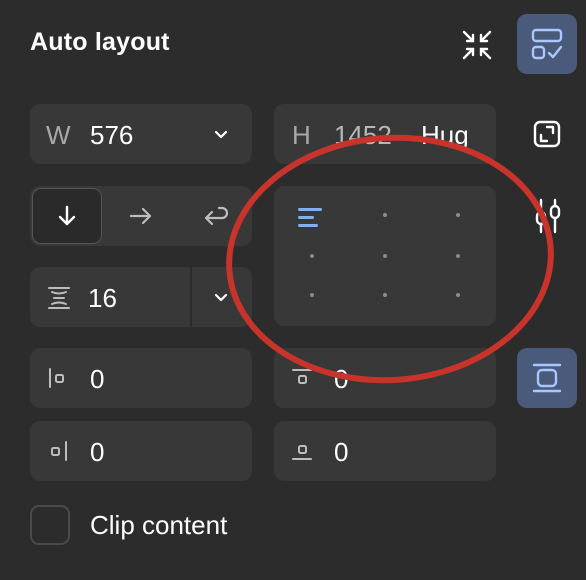 The width and height of the screenshot is (586, 580). I want to click on alignment-top-left-indicator, so click(310, 217).